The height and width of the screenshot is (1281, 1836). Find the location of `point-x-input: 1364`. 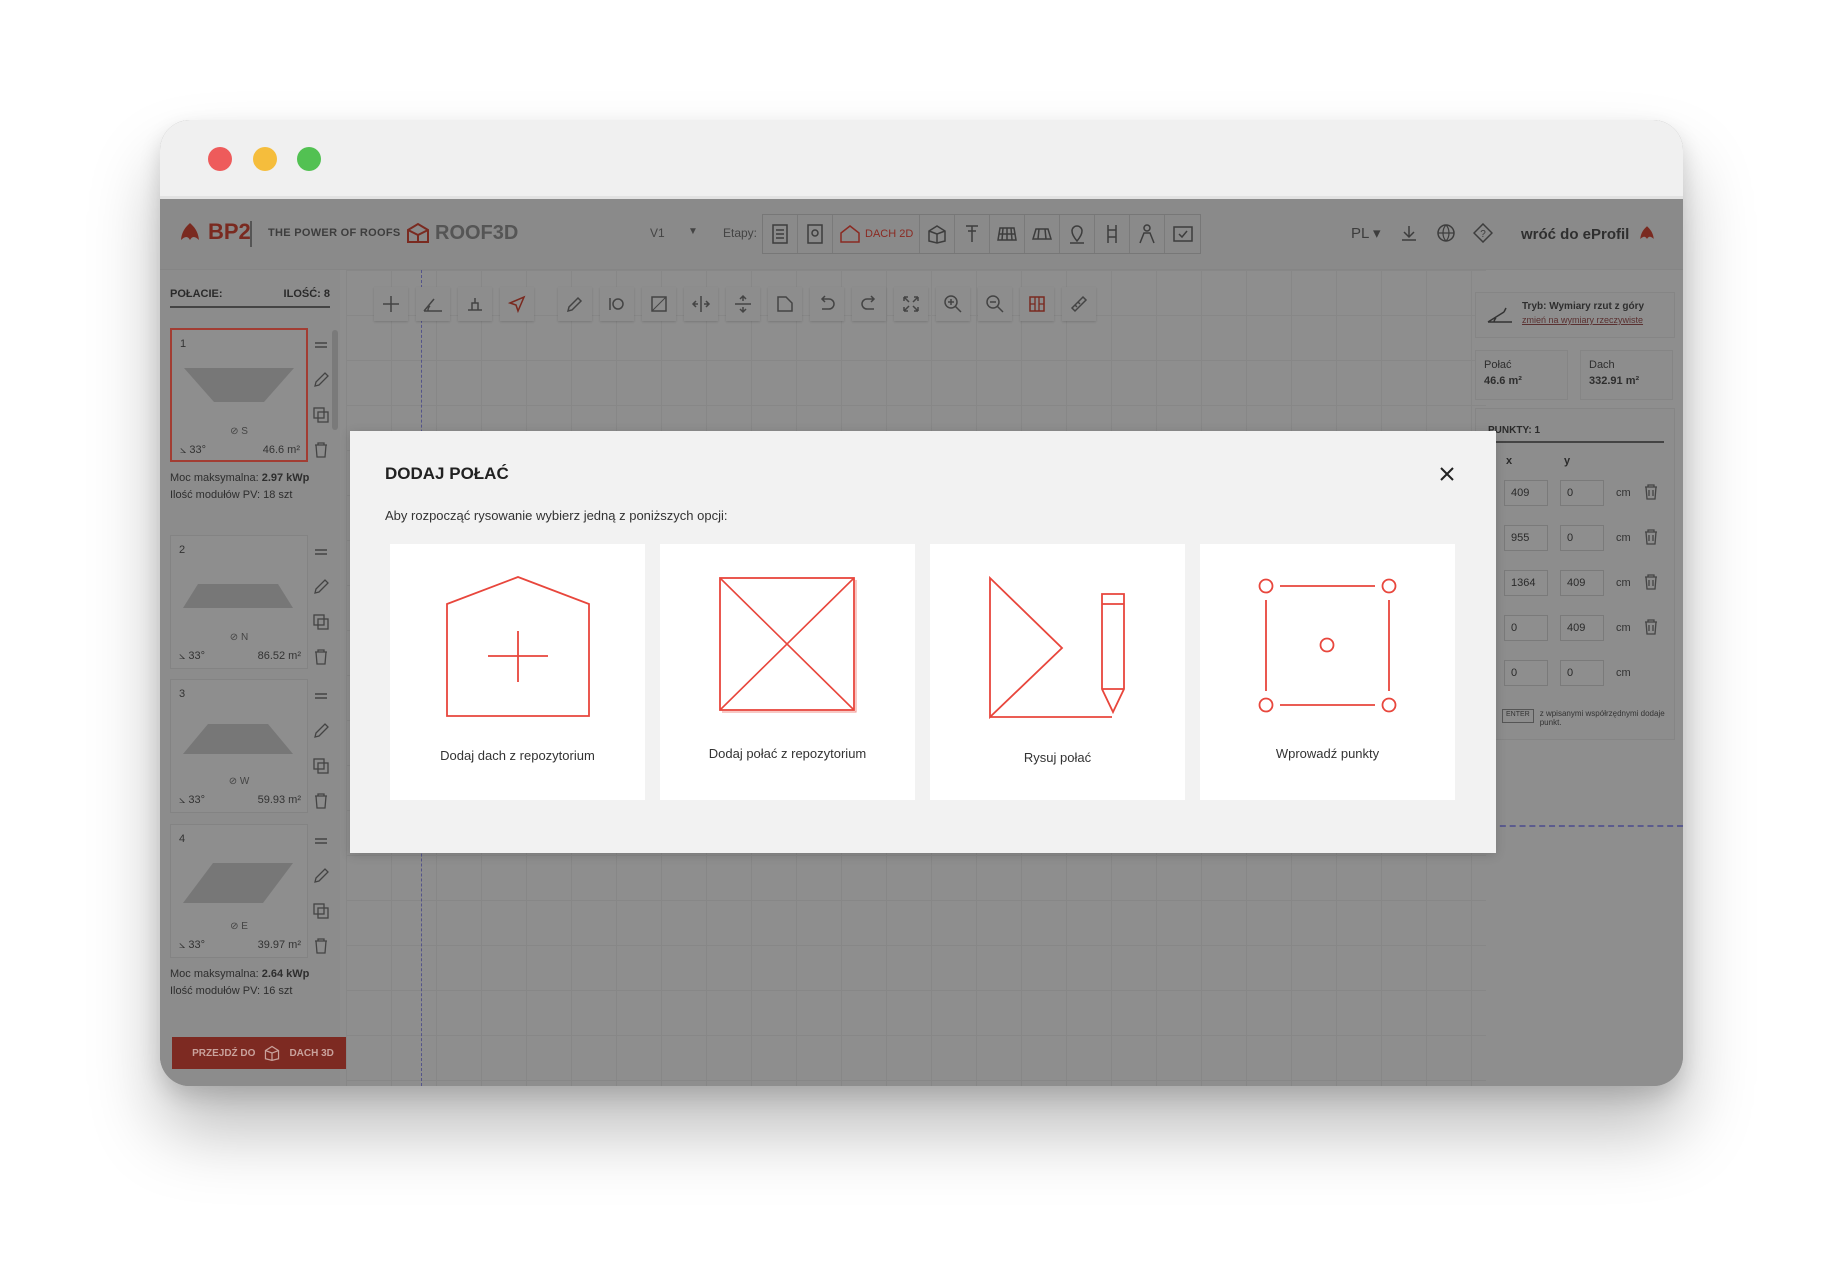

point-x-input: 1364 is located at coordinates (1526, 583).